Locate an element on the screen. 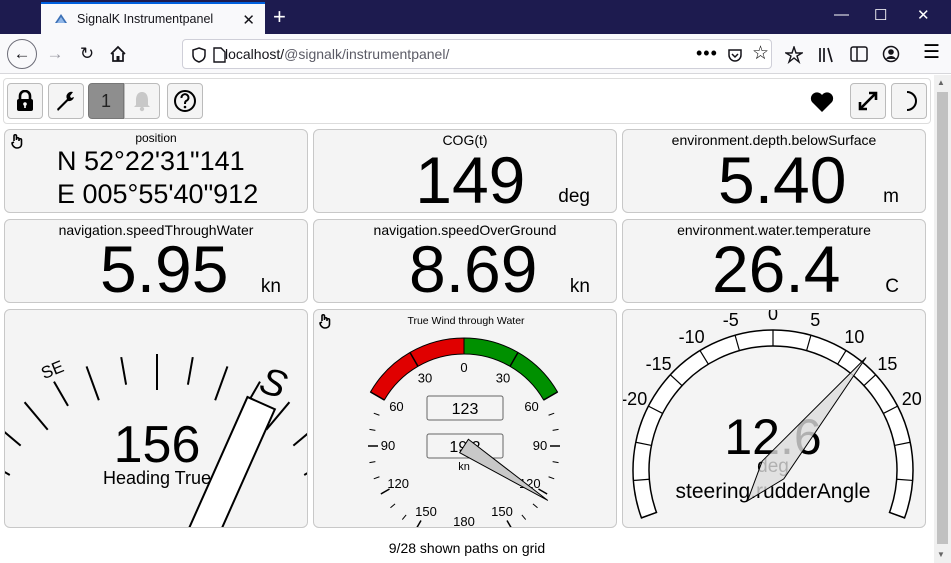 This screenshot has height=563, width=951. rudder-scale-label: -20 is located at coordinates (635, 399).